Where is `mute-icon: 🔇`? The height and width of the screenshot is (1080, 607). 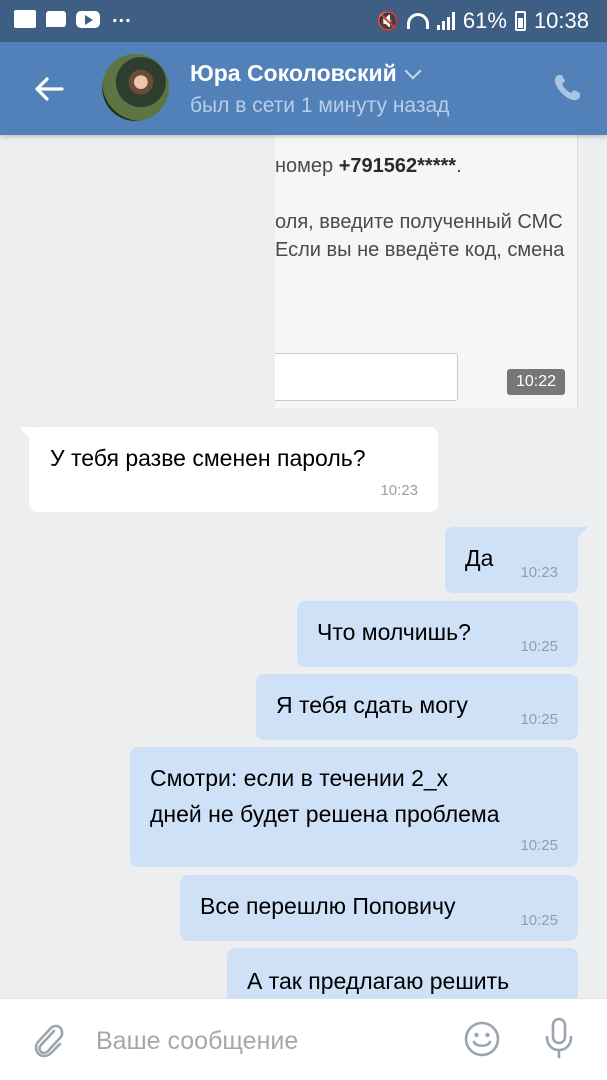
mute-icon: 🔇 is located at coordinates (387, 20).